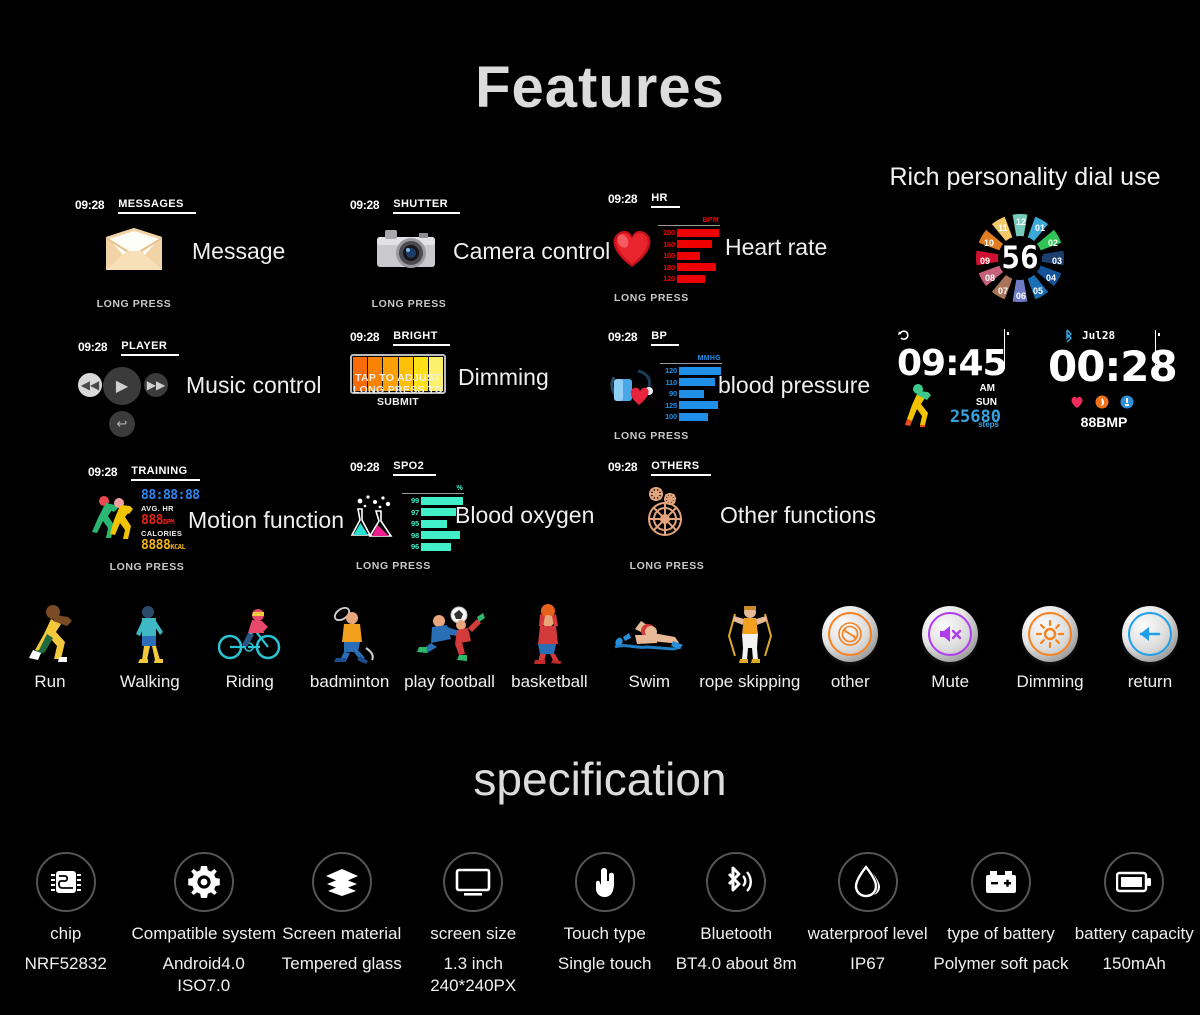  Describe the element at coordinates (122, 386) in the screenshot. I see `music-play-button: ▶` at that location.